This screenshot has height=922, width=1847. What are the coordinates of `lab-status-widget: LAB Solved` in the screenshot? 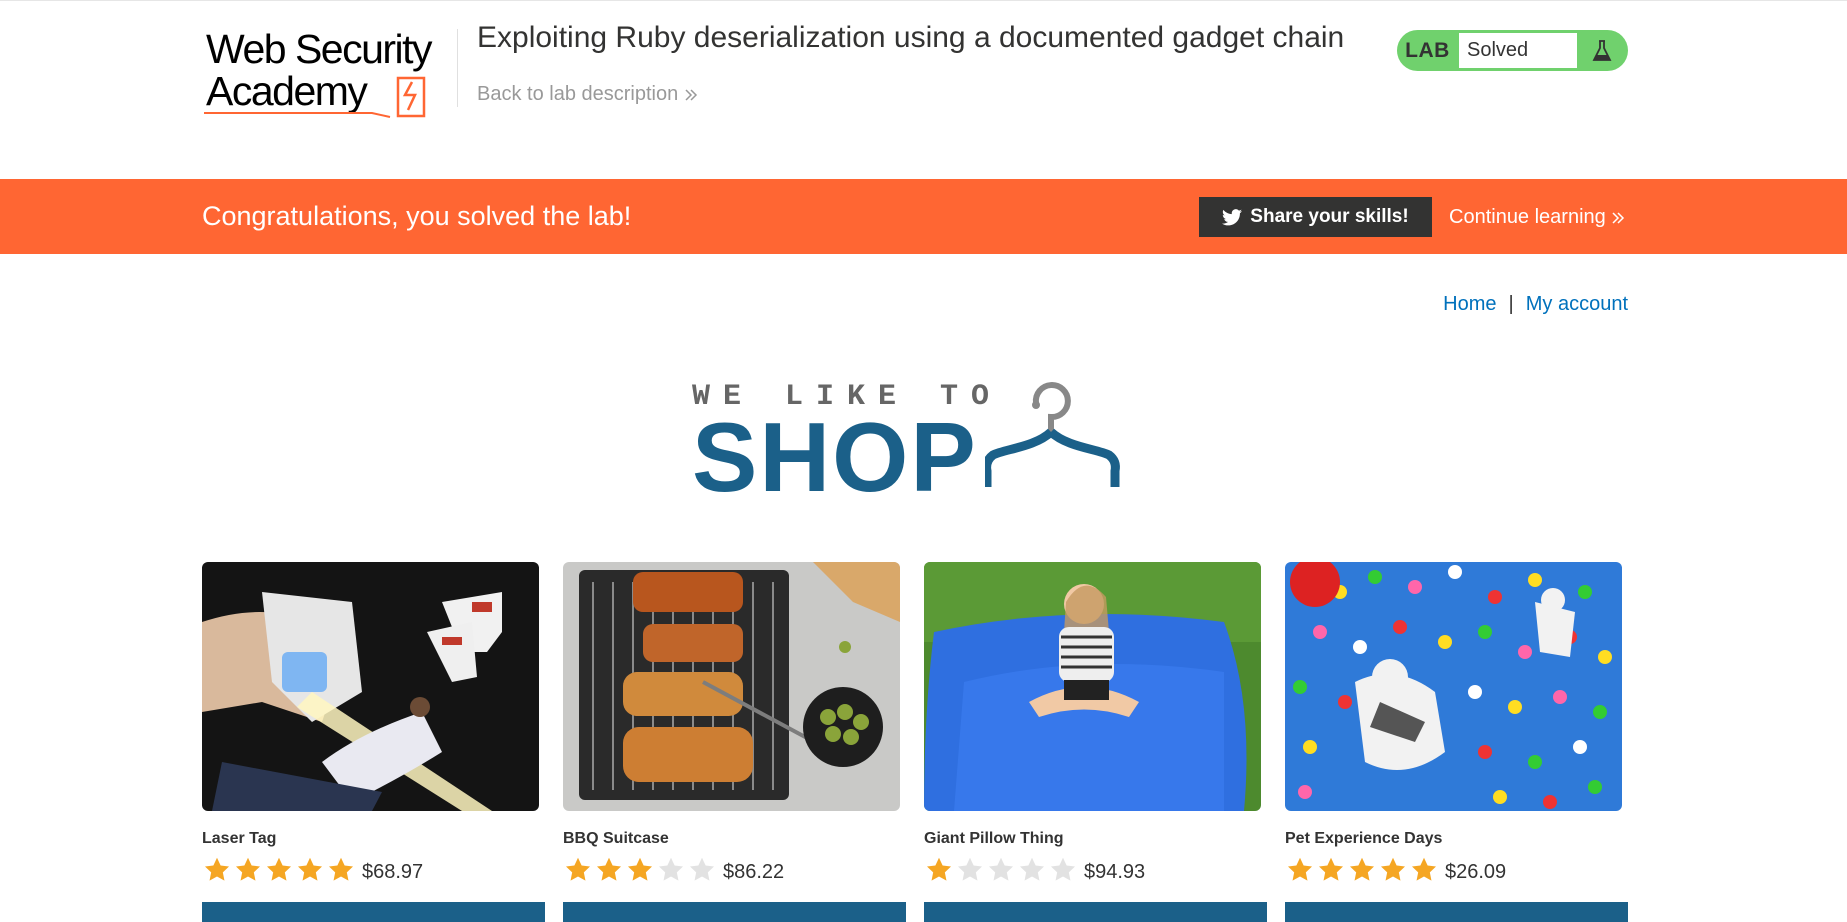 It's located at (1512, 50).